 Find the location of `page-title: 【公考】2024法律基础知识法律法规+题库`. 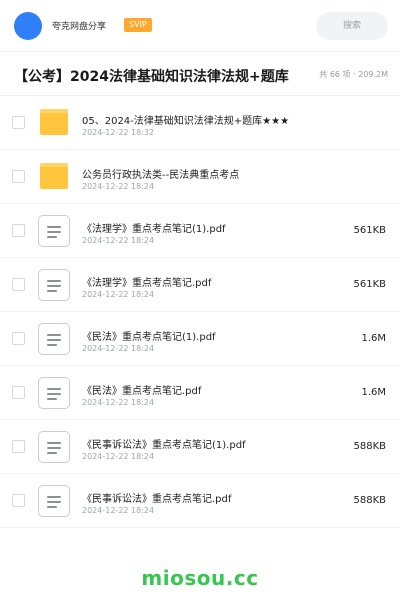

page-title: 【公考】2024法律基础知识法律法规+题库 is located at coordinates (151, 77).